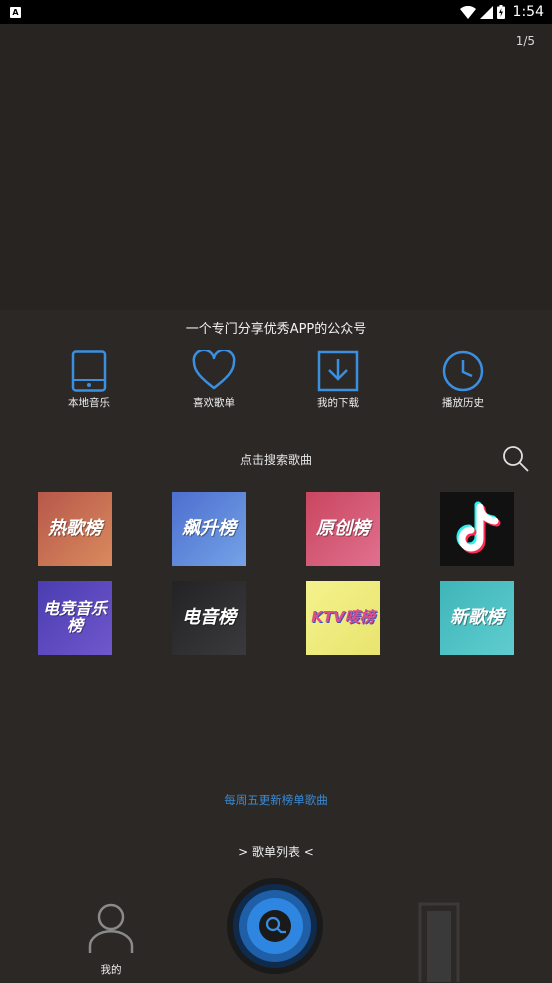  Describe the element at coordinates (276, 851) in the screenshot. I see `playlist-link: > 歌单列表 <` at that location.